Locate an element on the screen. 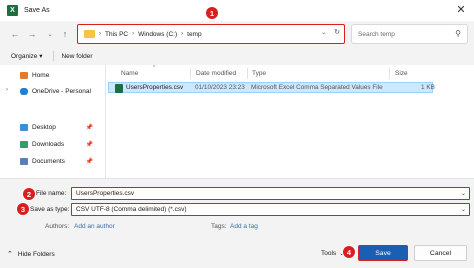 The width and height of the screenshot is (474, 268). save-as-type-label: Save as type: is located at coordinates (50, 209).